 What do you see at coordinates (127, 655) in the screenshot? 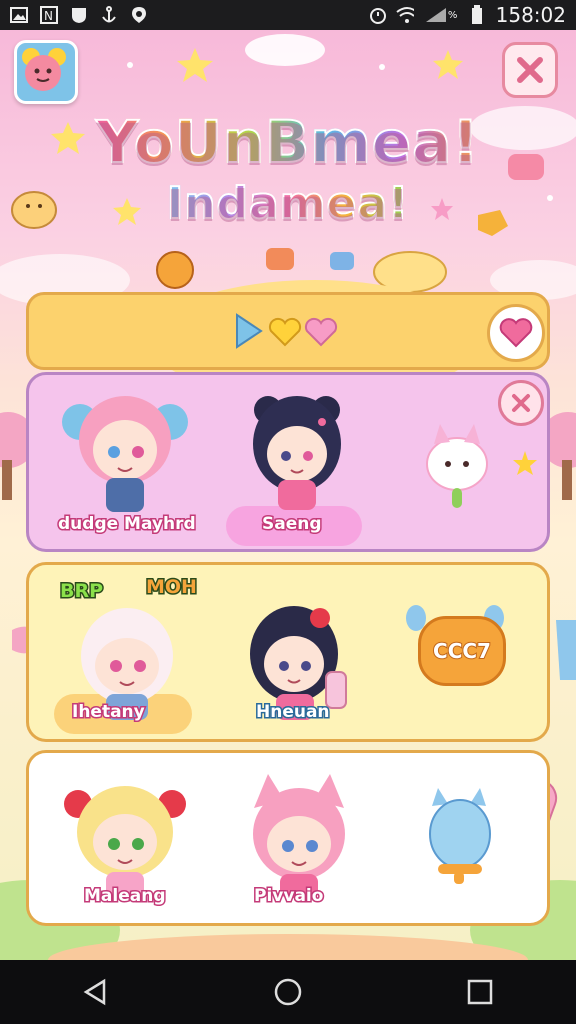
I see `character-card-ihetany` at bounding box center [127, 655].